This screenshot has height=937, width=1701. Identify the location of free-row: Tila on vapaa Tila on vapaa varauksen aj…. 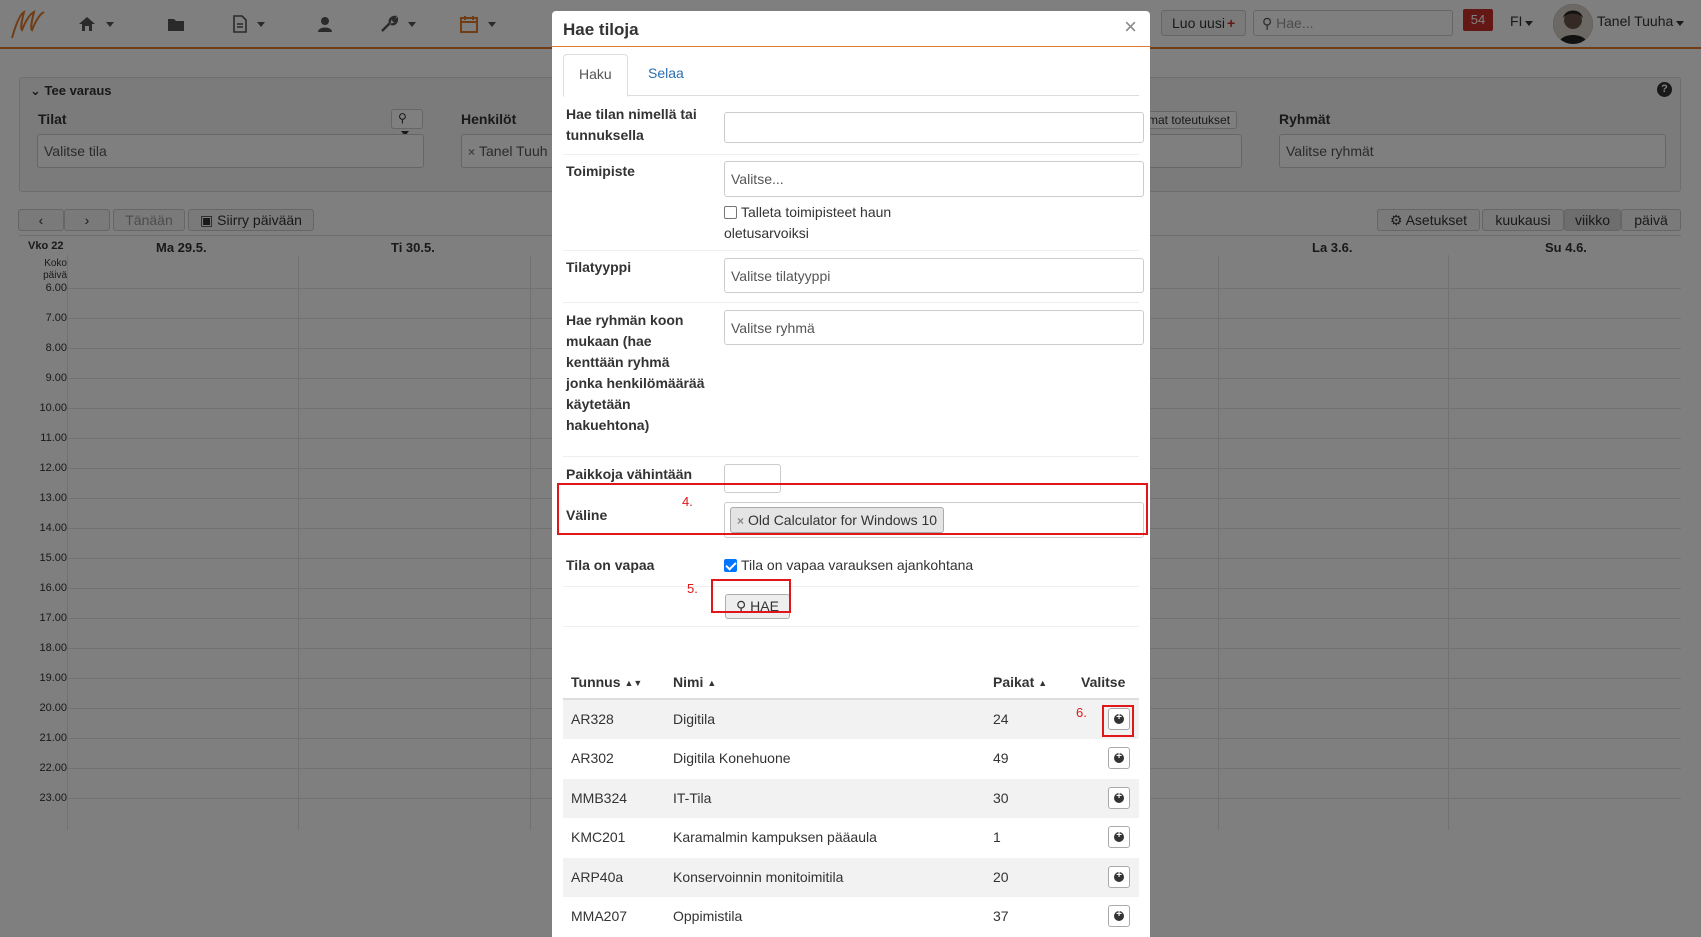
(851, 568).